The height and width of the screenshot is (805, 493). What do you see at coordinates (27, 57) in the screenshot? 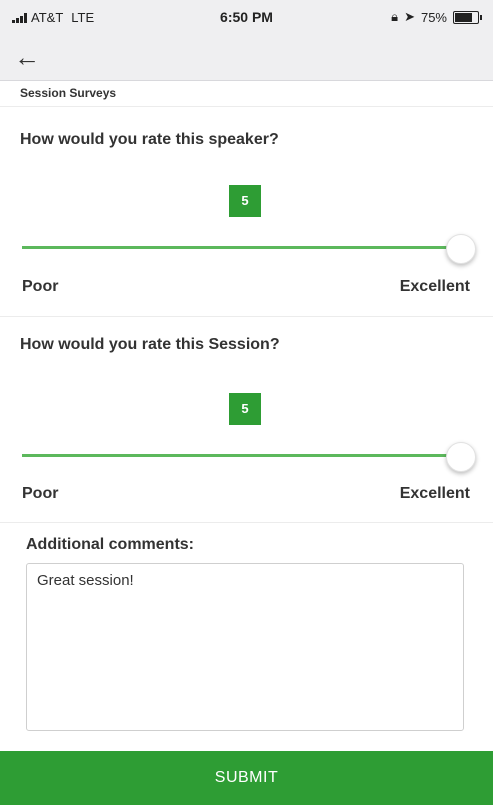
I see `back-arrow-icon: ←` at bounding box center [27, 57].